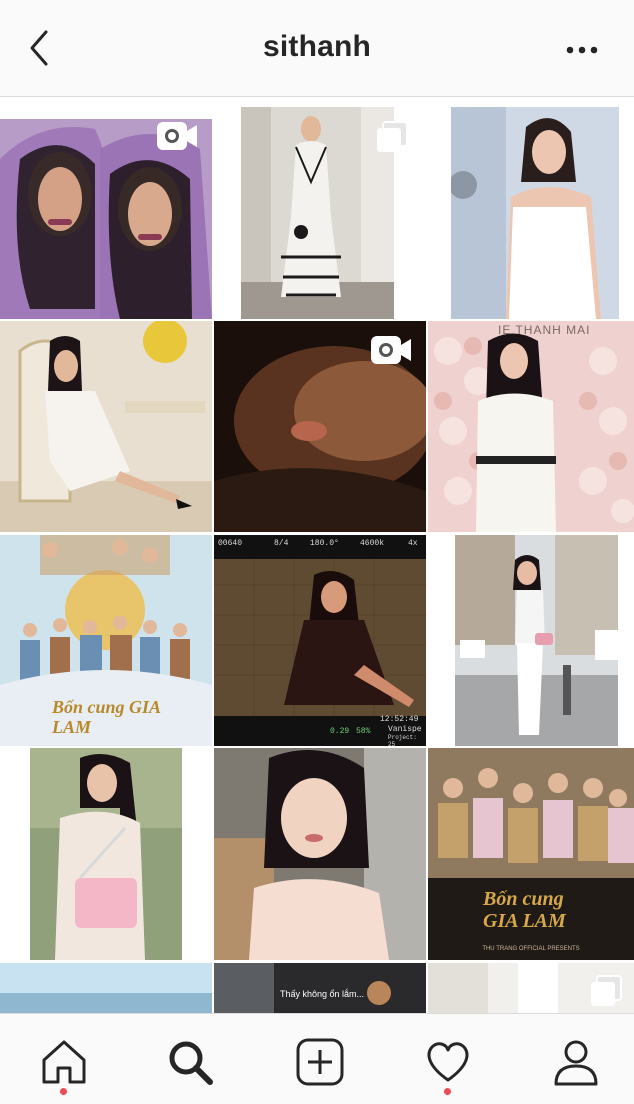  Describe the element at coordinates (372, 543) in the screenshot. I see `hud-value: 4600k` at that location.